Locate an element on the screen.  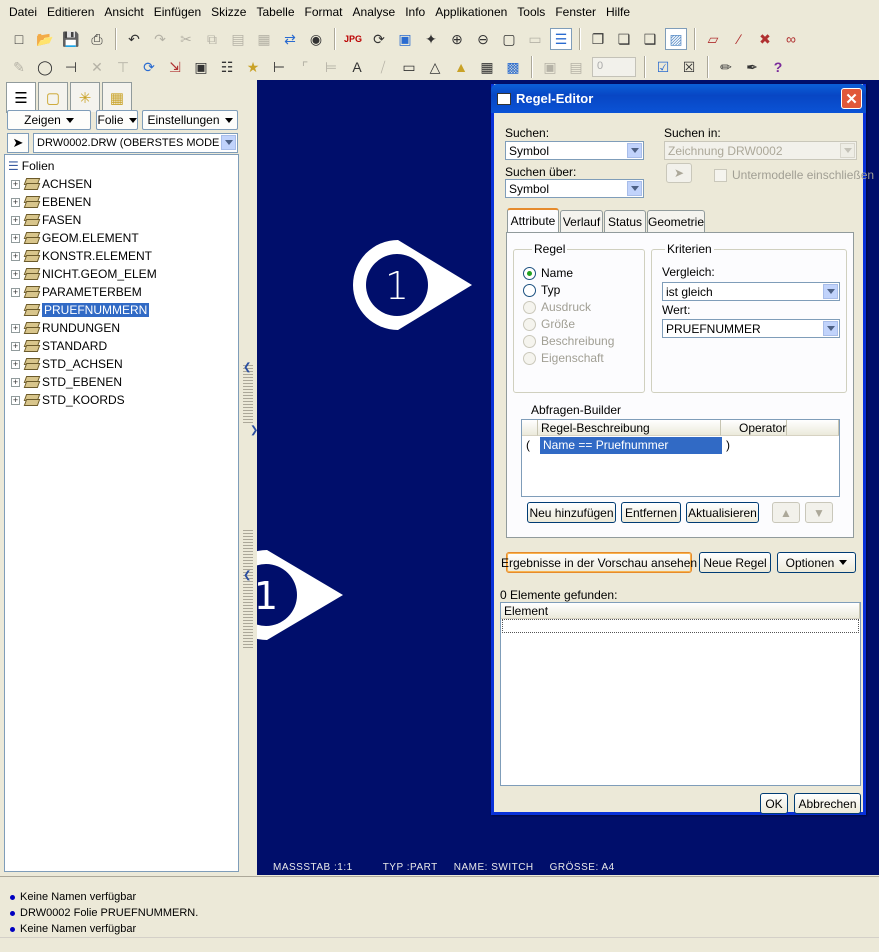
trim-icon: ⊤ is located at coordinates (123, 67).